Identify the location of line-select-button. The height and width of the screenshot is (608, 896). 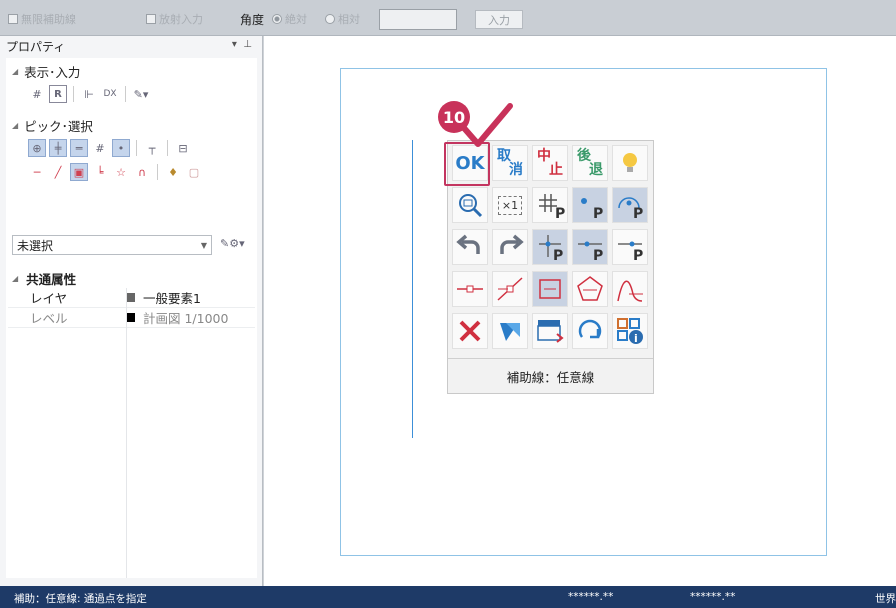
(510, 289).